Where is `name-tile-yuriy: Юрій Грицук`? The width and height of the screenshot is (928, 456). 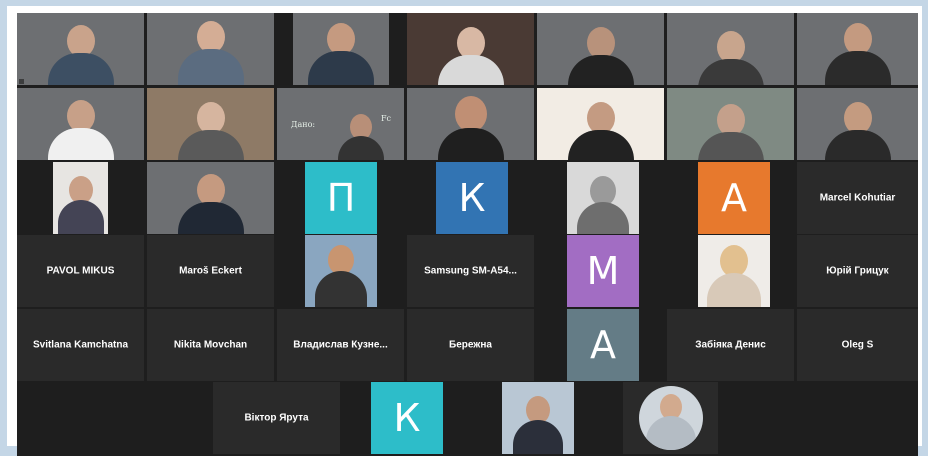 name-tile-yuriy: Юрій Грицук is located at coordinates (857, 271).